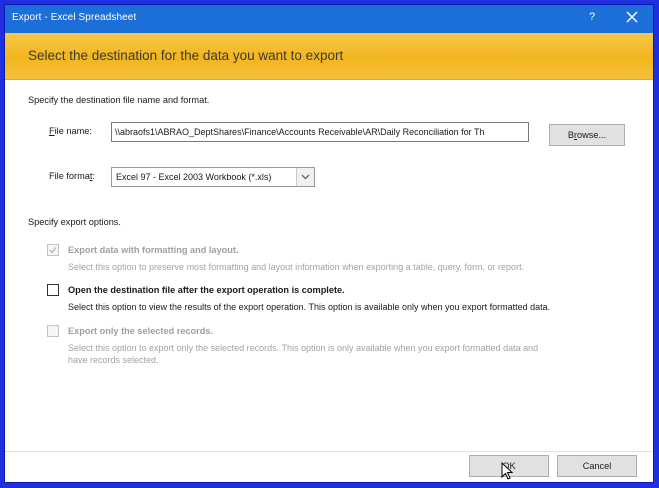 This screenshot has height=488, width=659. Describe the element at coordinates (74, 17) in the screenshot. I see `window-title: Export - Excel Spreadsheet` at that location.